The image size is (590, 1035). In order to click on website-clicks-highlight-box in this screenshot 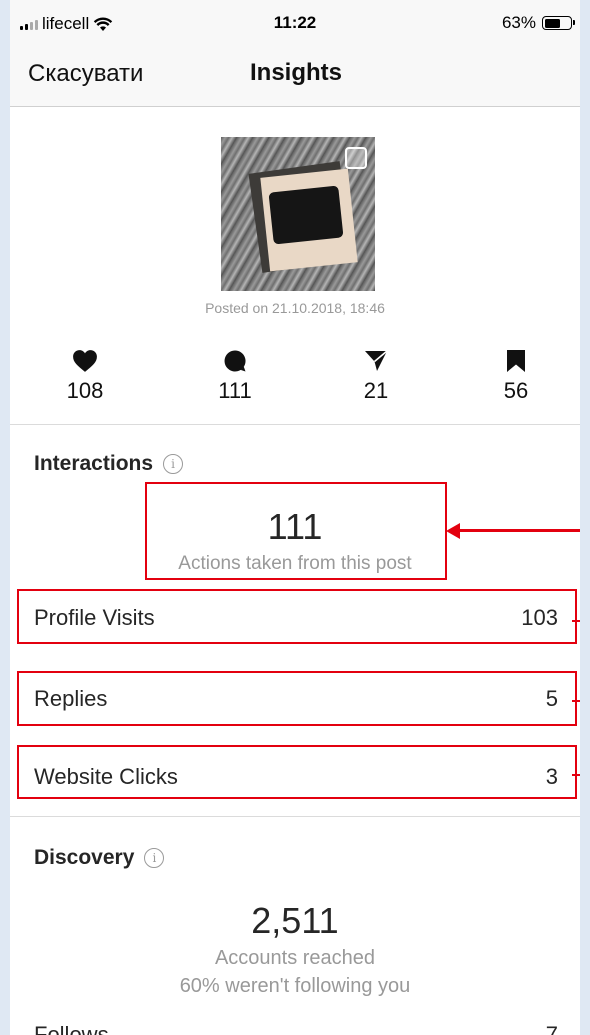, I will do `click(297, 772)`.